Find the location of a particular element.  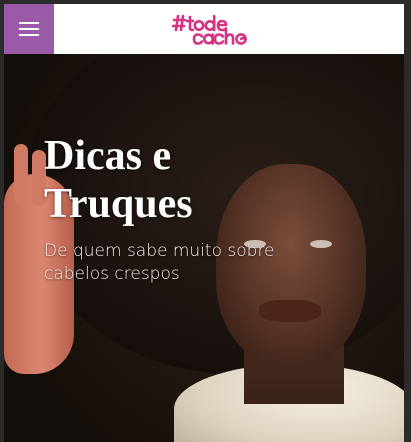

todecacho-logo is located at coordinates (212, 30).